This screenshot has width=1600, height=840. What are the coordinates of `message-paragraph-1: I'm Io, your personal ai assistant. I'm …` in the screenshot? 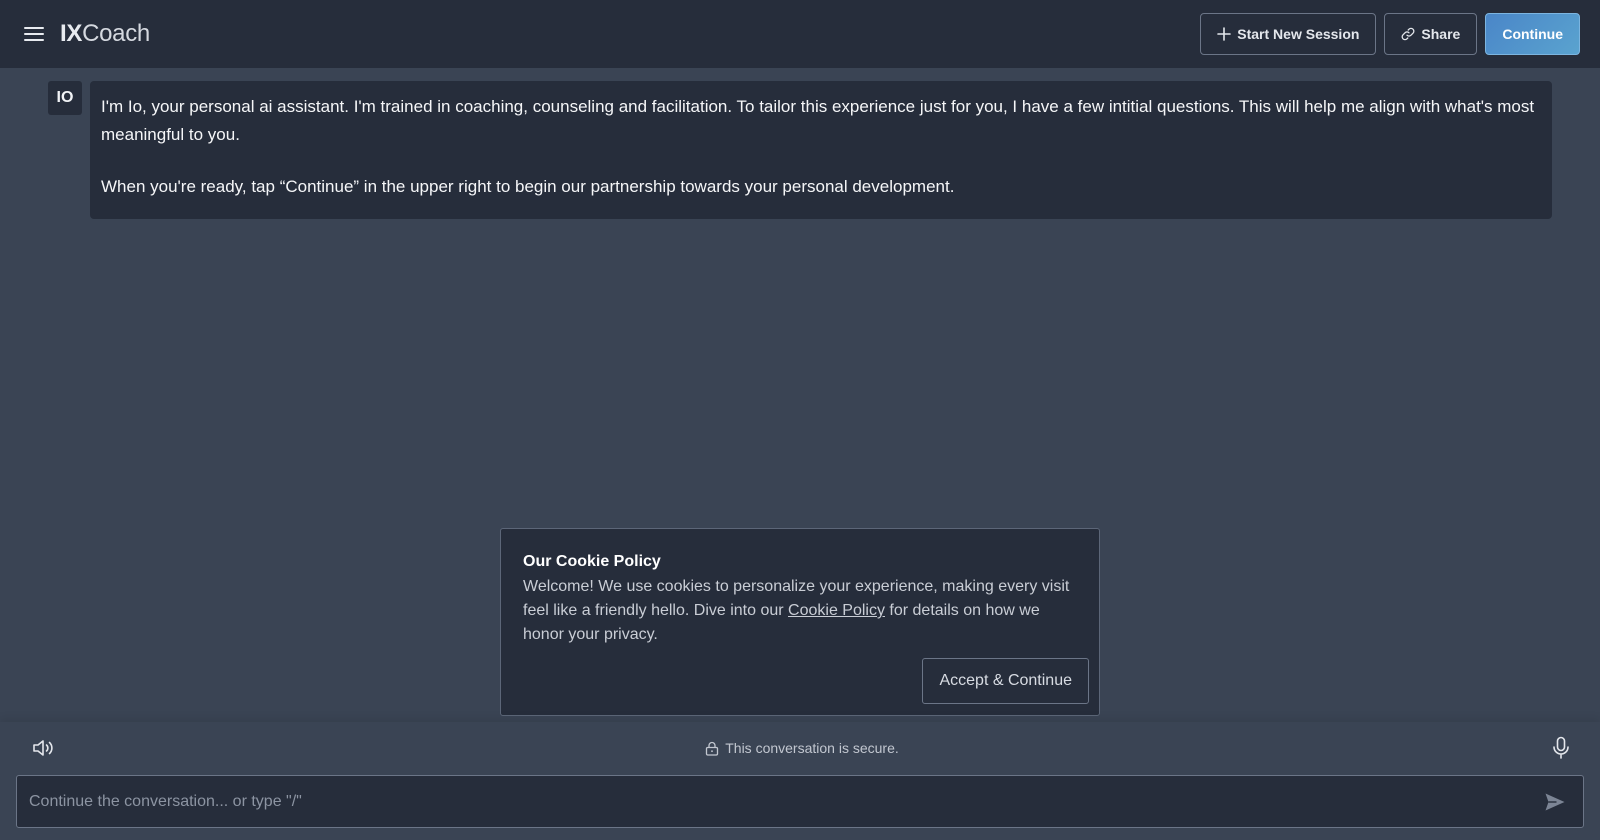 It's located at (818, 120).